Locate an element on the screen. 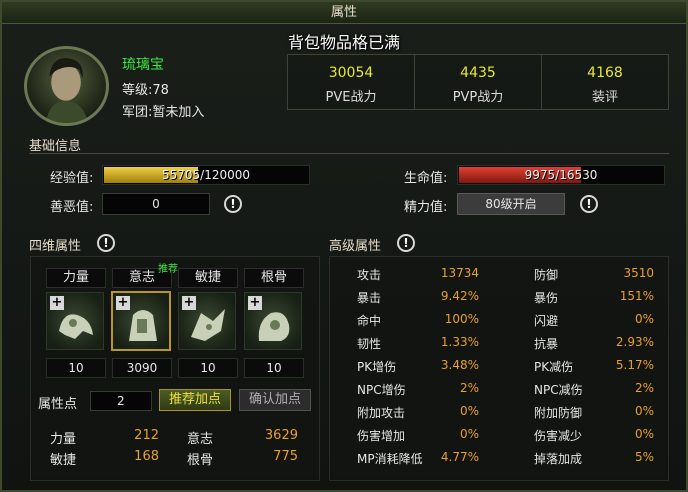 The height and width of the screenshot is (492, 688). four-attr-title: 四维属性 is located at coordinates (55, 246).